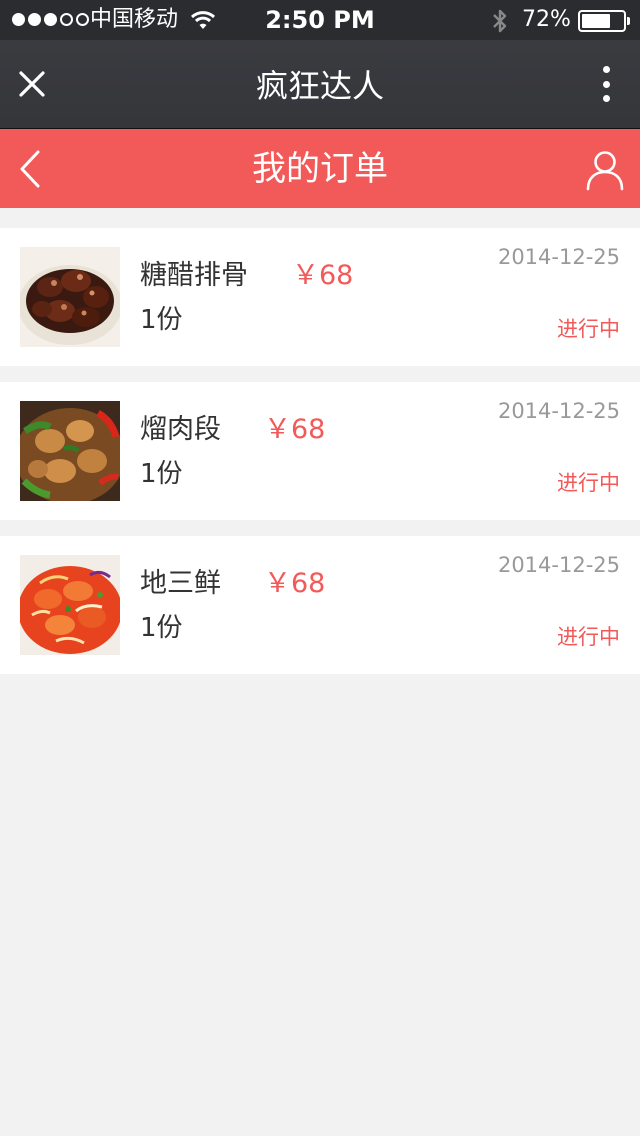 This screenshot has width=640, height=1136. Describe the element at coordinates (320, 605) in the screenshot. I see `order-item: 地三鲜 ￥68 1份 2014-12-25 进行中` at that location.